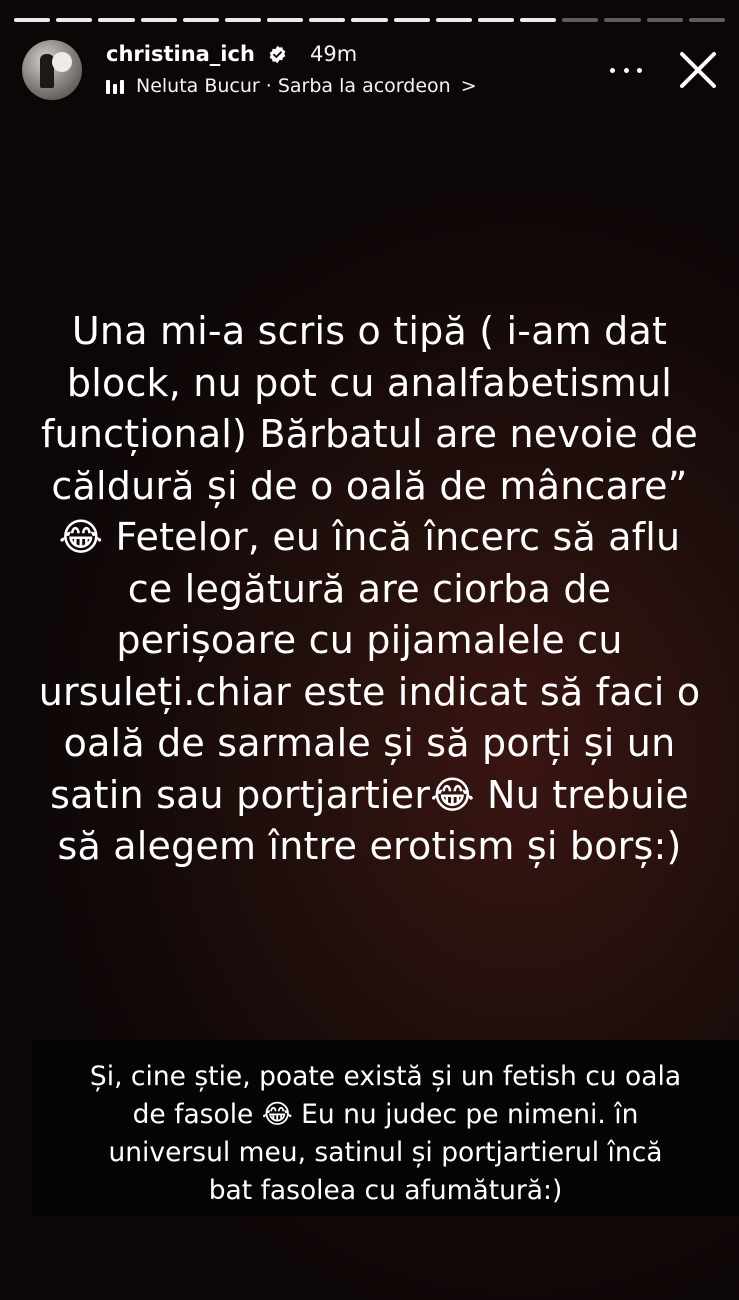 The width and height of the screenshot is (739, 1300). What do you see at coordinates (369, 382) in the screenshot?
I see `story-text-line: block, nu pot cu analfabetismul` at bounding box center [369, 382].